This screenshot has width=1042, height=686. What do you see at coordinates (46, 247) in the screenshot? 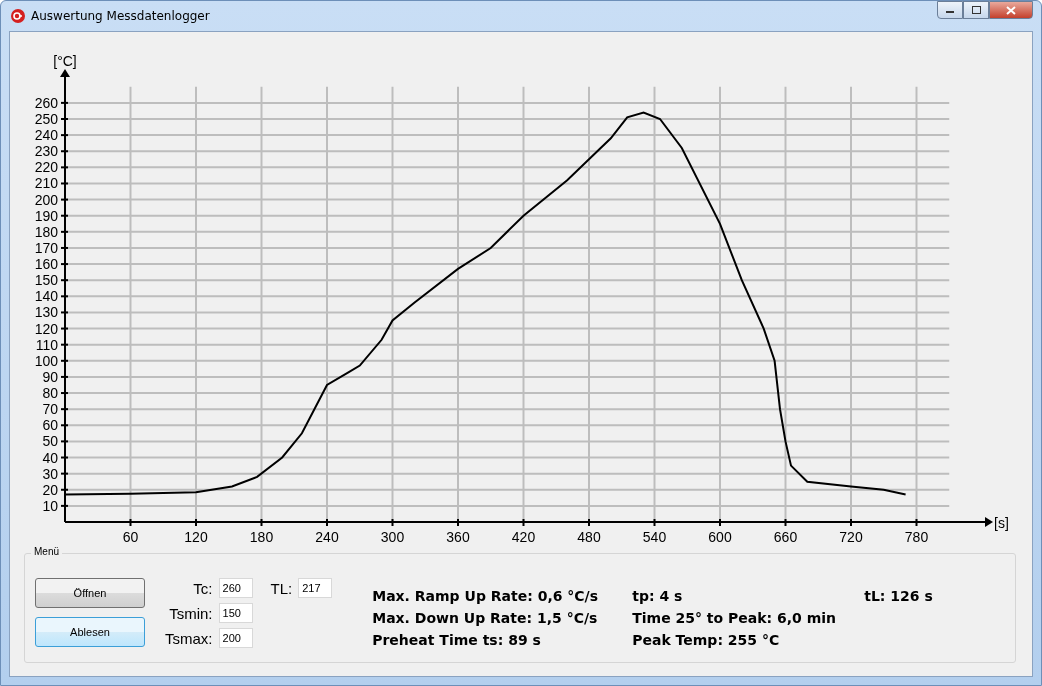
I see `y-tick-label: 170` at bounding box center [46, 247].